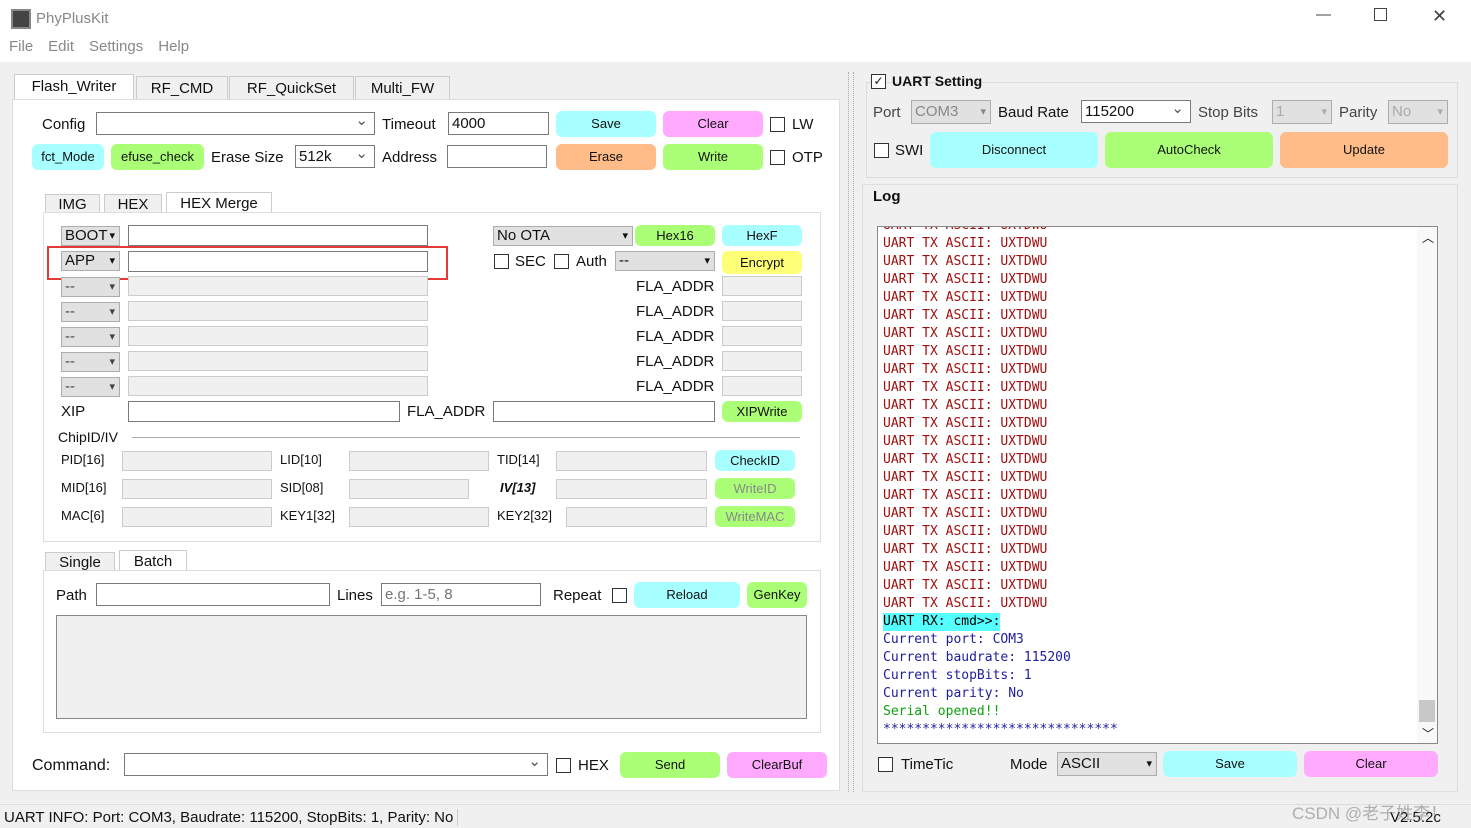  I want to click on swi-checkbox, so click(881, 150).